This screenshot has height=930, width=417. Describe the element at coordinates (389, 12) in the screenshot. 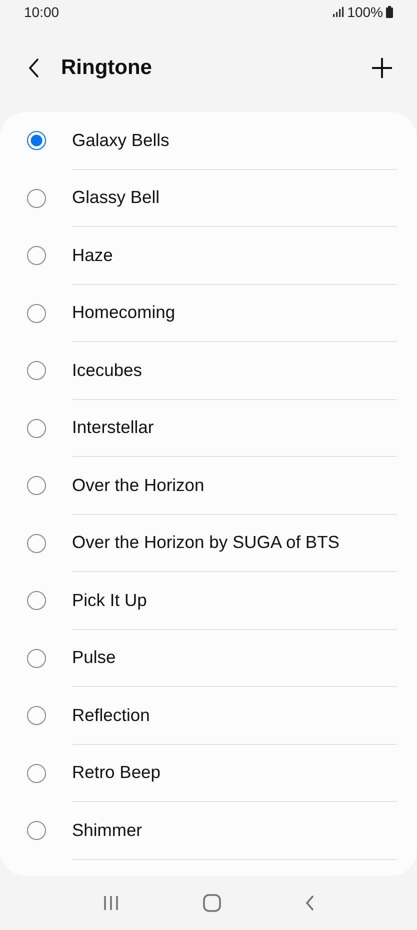

I see `battery-icon` at that location.